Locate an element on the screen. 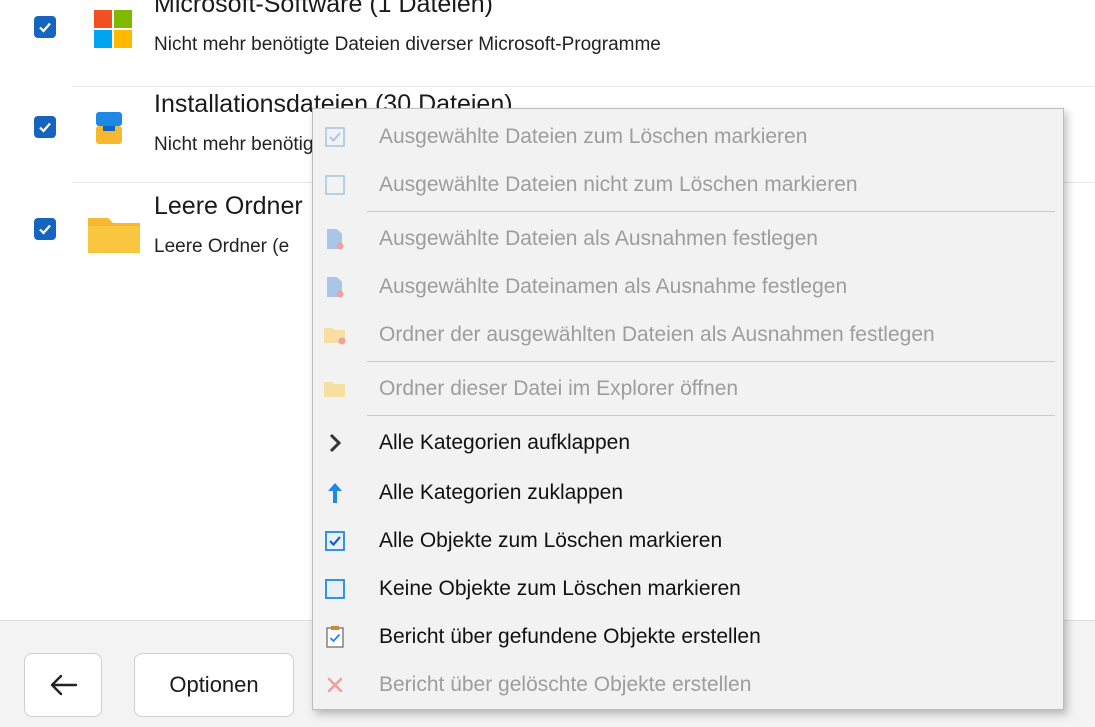  list-item-description: Leere Ordner (e is located at coordinates (222, 246).